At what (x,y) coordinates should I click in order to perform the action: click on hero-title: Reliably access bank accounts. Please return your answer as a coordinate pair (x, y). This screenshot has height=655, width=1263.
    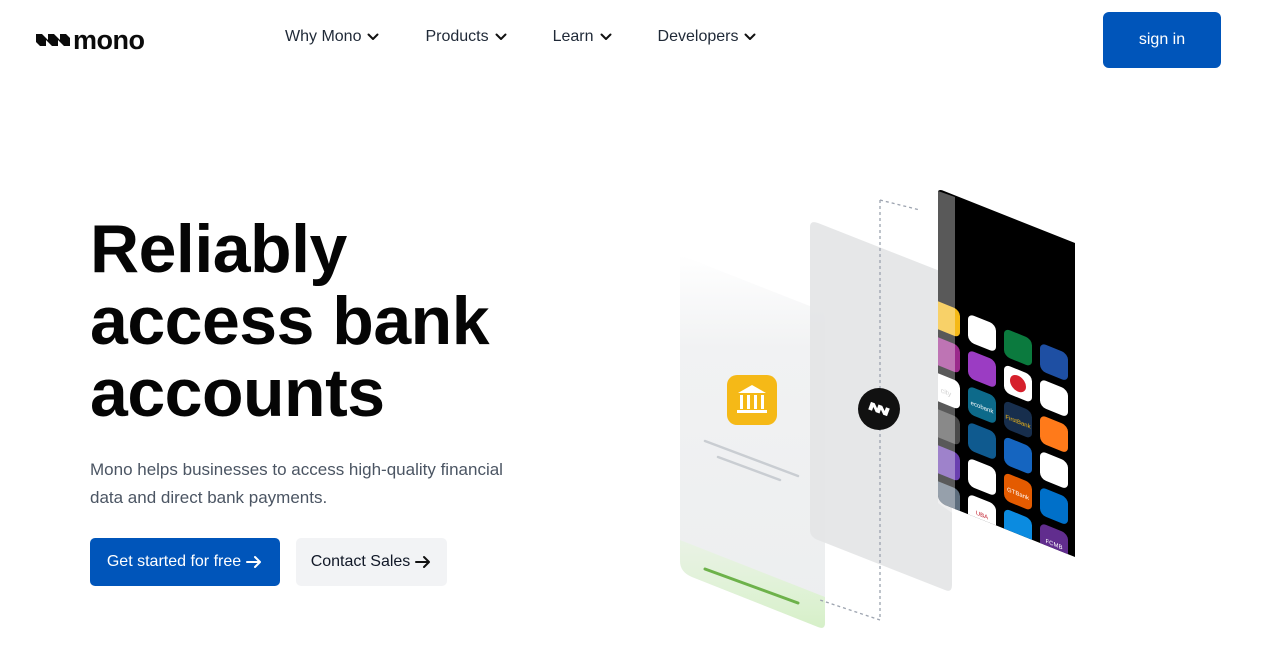
    Looking at the image, I should click on (350, 321).